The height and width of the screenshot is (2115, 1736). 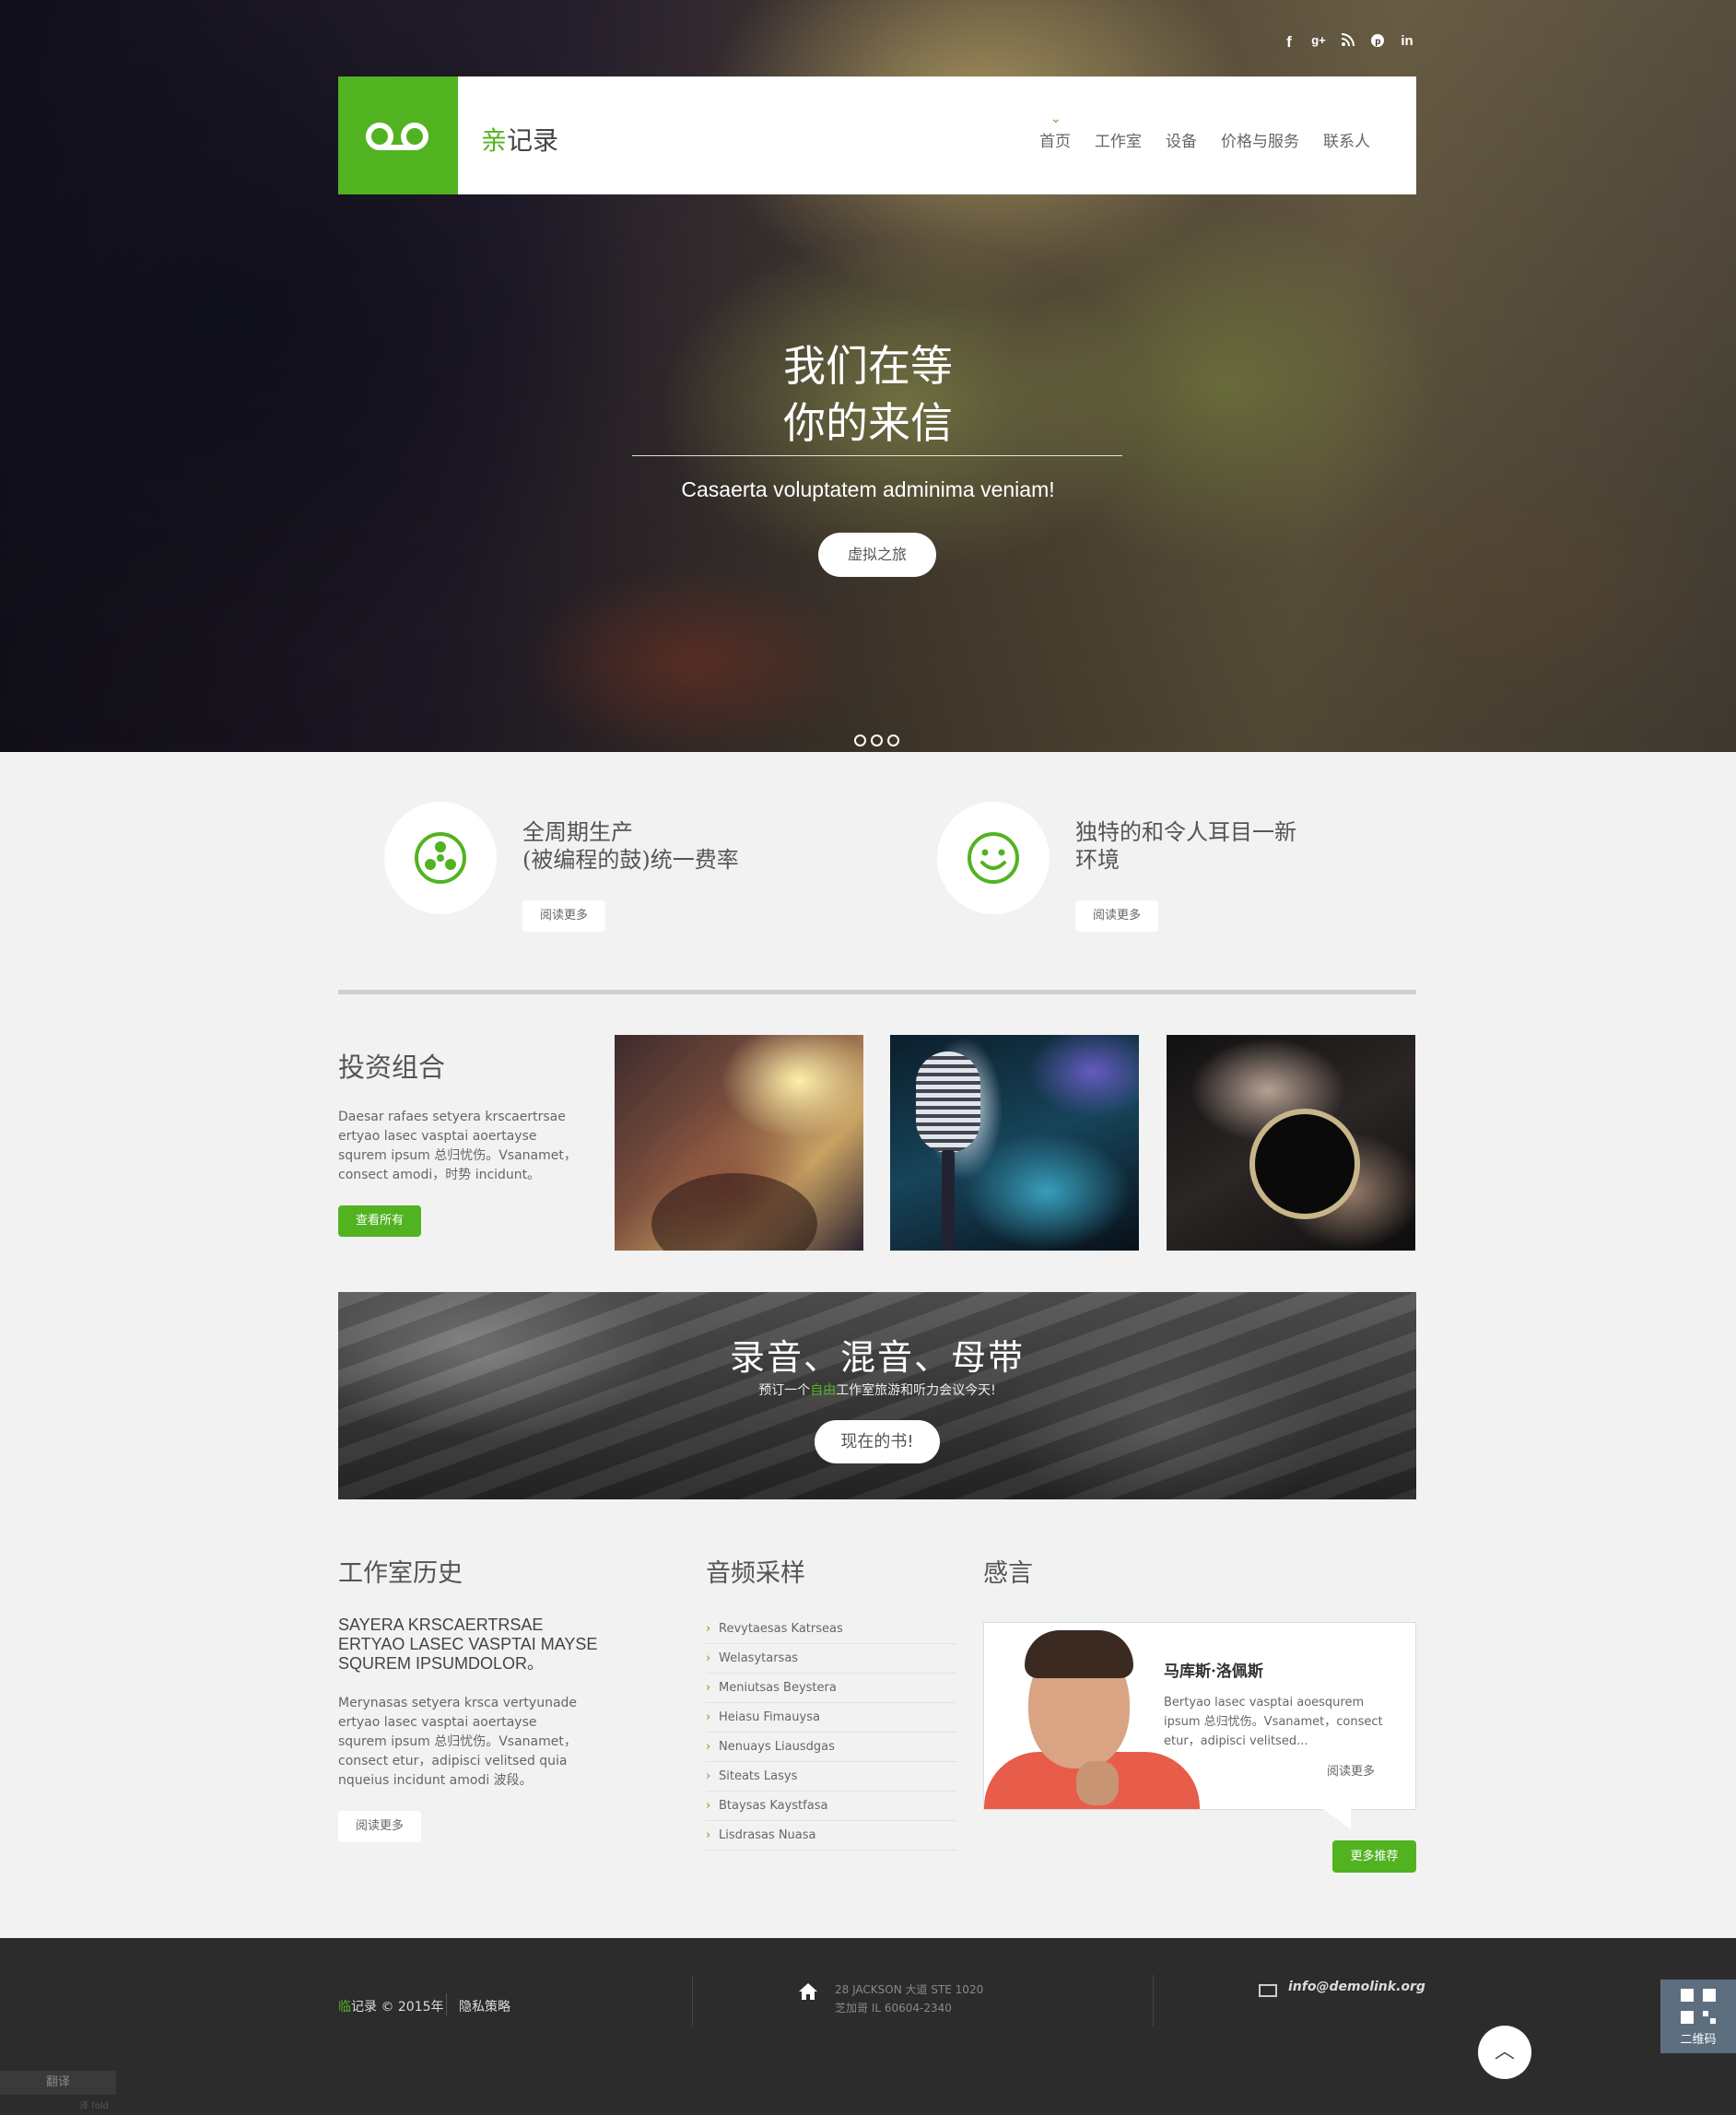 What do you see at coordinates (877, 135) in the screenshot?
I see `site-header: 亲记录 ⌄ 首页 工作室 设备 价格与服务 联系人` at bounding box center [877, 135].